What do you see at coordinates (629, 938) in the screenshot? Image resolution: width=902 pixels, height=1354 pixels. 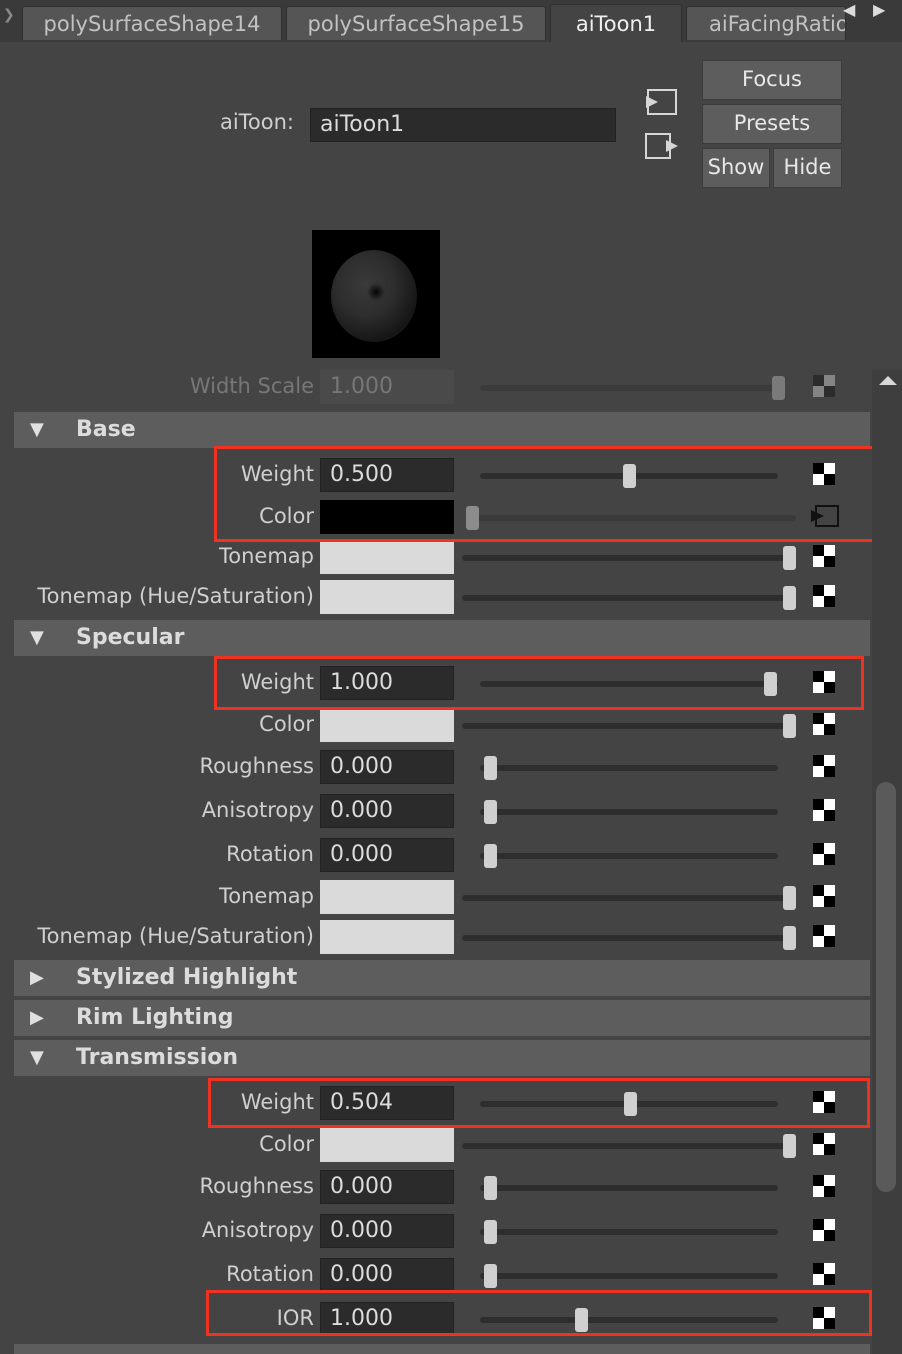 I see `spec-tonemap-hs-slider-track` at bounding box center [629, 938].